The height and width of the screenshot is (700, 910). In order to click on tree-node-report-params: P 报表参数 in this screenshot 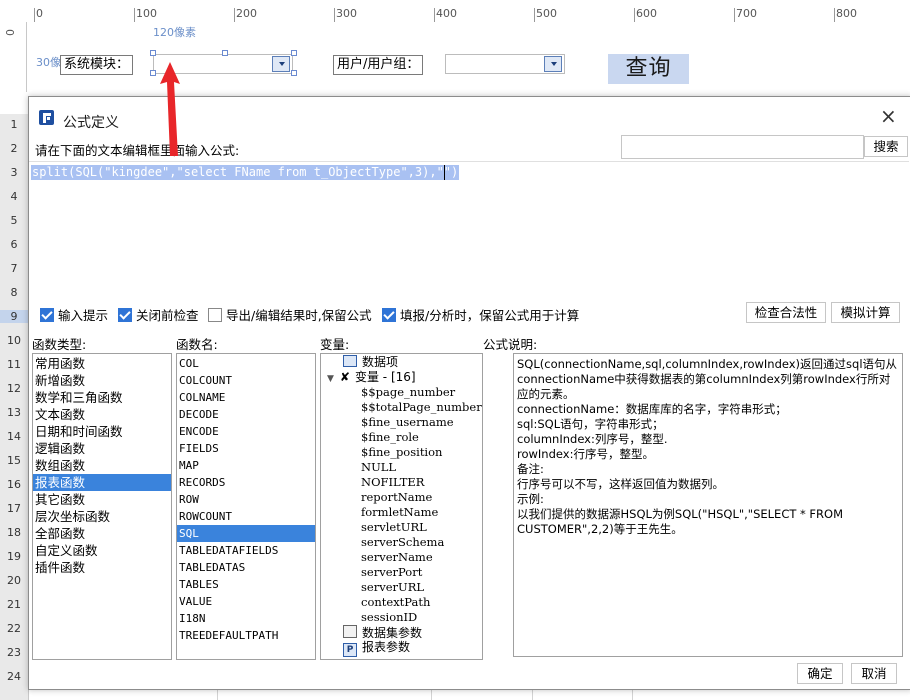, I will do `click(401, 648)`.